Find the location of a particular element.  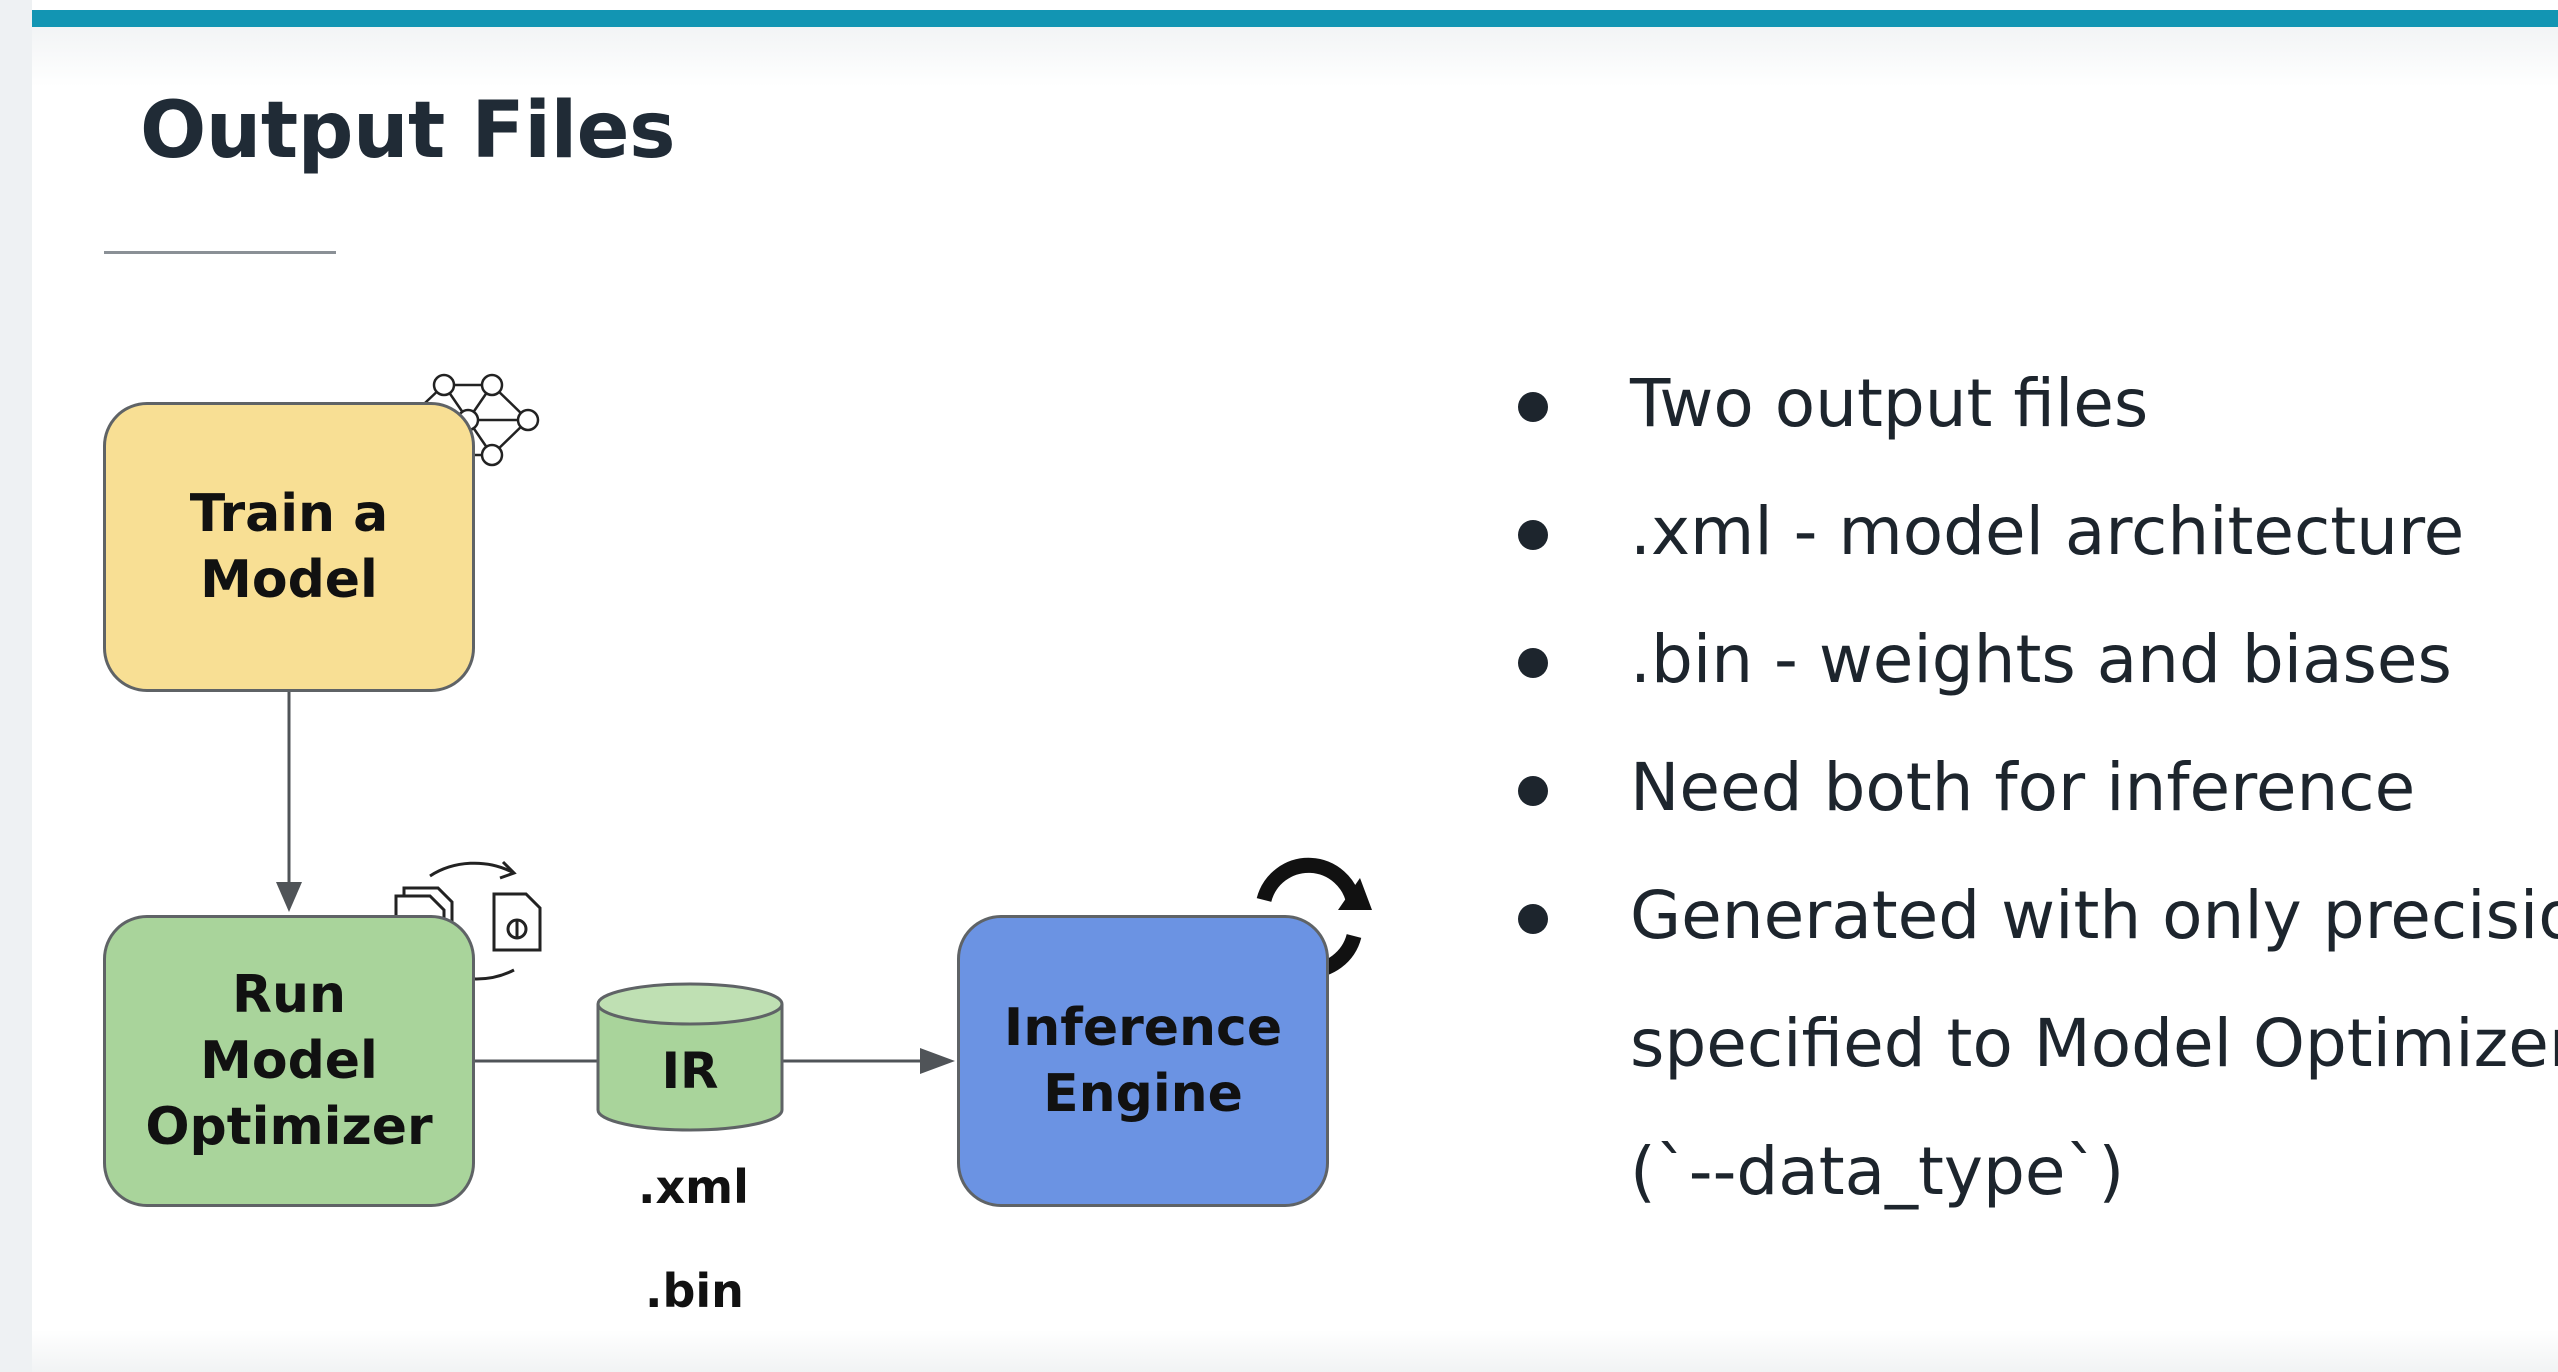

inference-box-line2: Engine is located at coordinates (1143, 1094).